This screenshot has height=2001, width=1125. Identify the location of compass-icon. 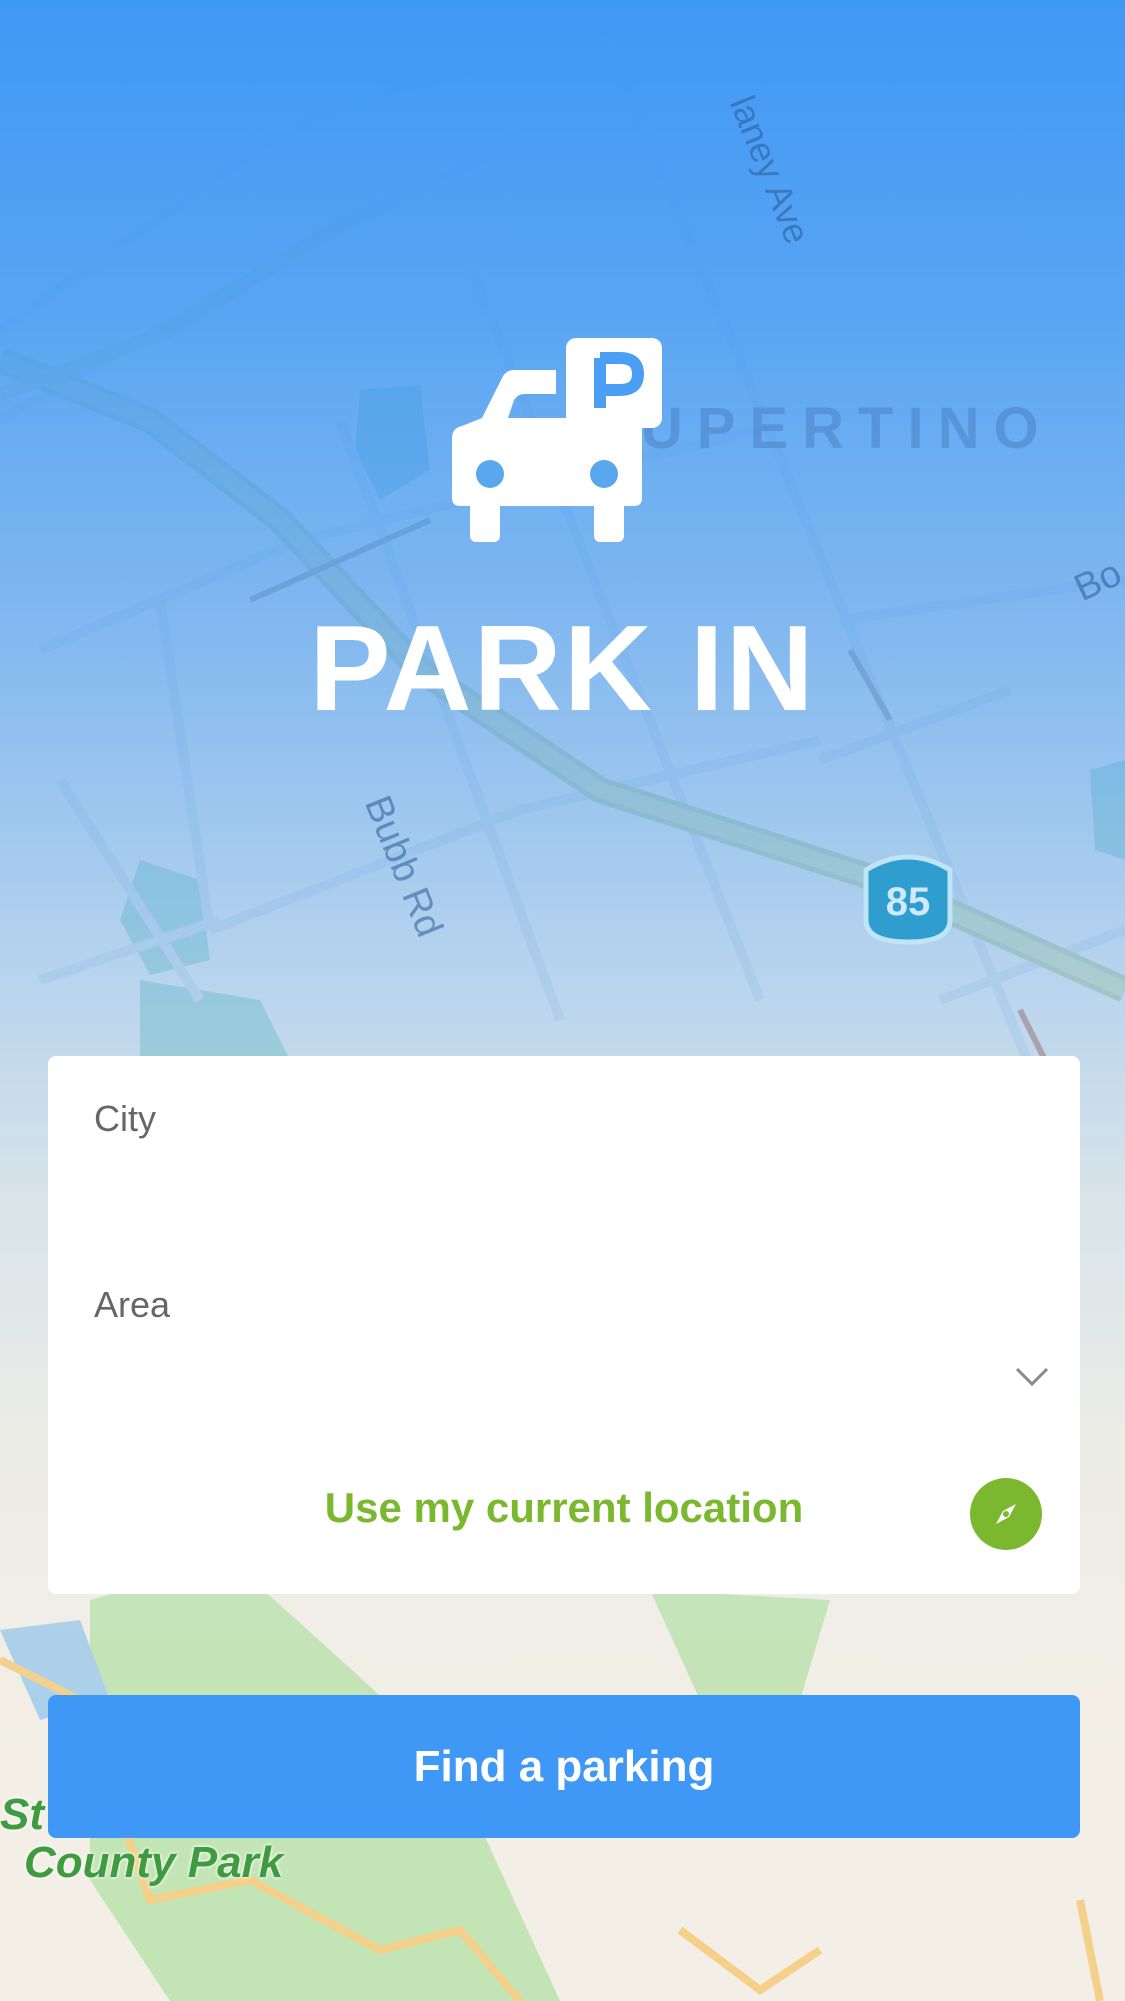
(1006, 1514).